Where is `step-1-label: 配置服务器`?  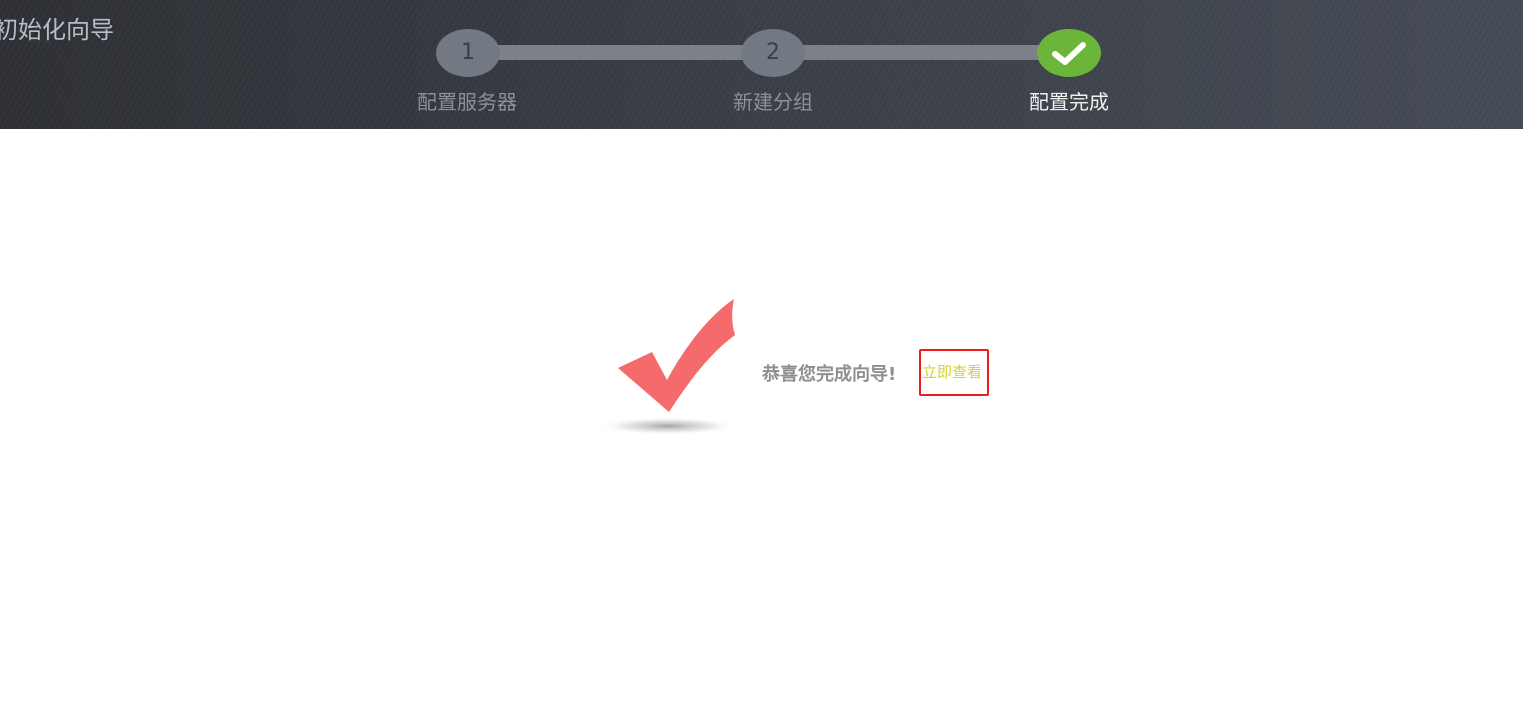 step-1-label: 配置服务器 is located at coordinates (467, 102).